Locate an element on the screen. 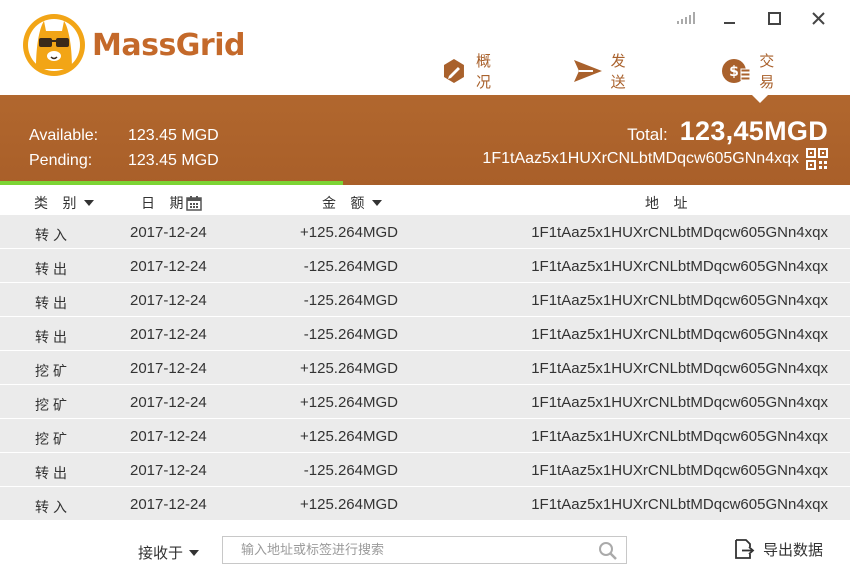 Image resolution: width=850 pixels, height=580 pixels. column-amount-label: 金 额 is located at coordinates (346, 204).